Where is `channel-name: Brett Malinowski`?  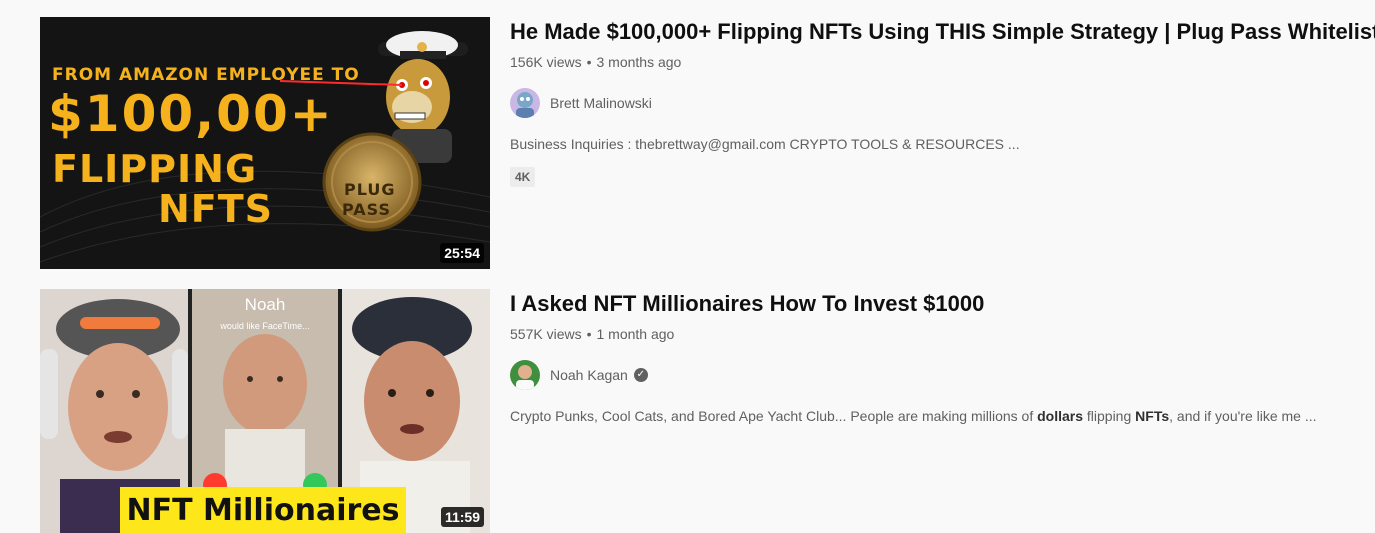
channel-name: Brett Malinowski is located at coordinates (601, 103).